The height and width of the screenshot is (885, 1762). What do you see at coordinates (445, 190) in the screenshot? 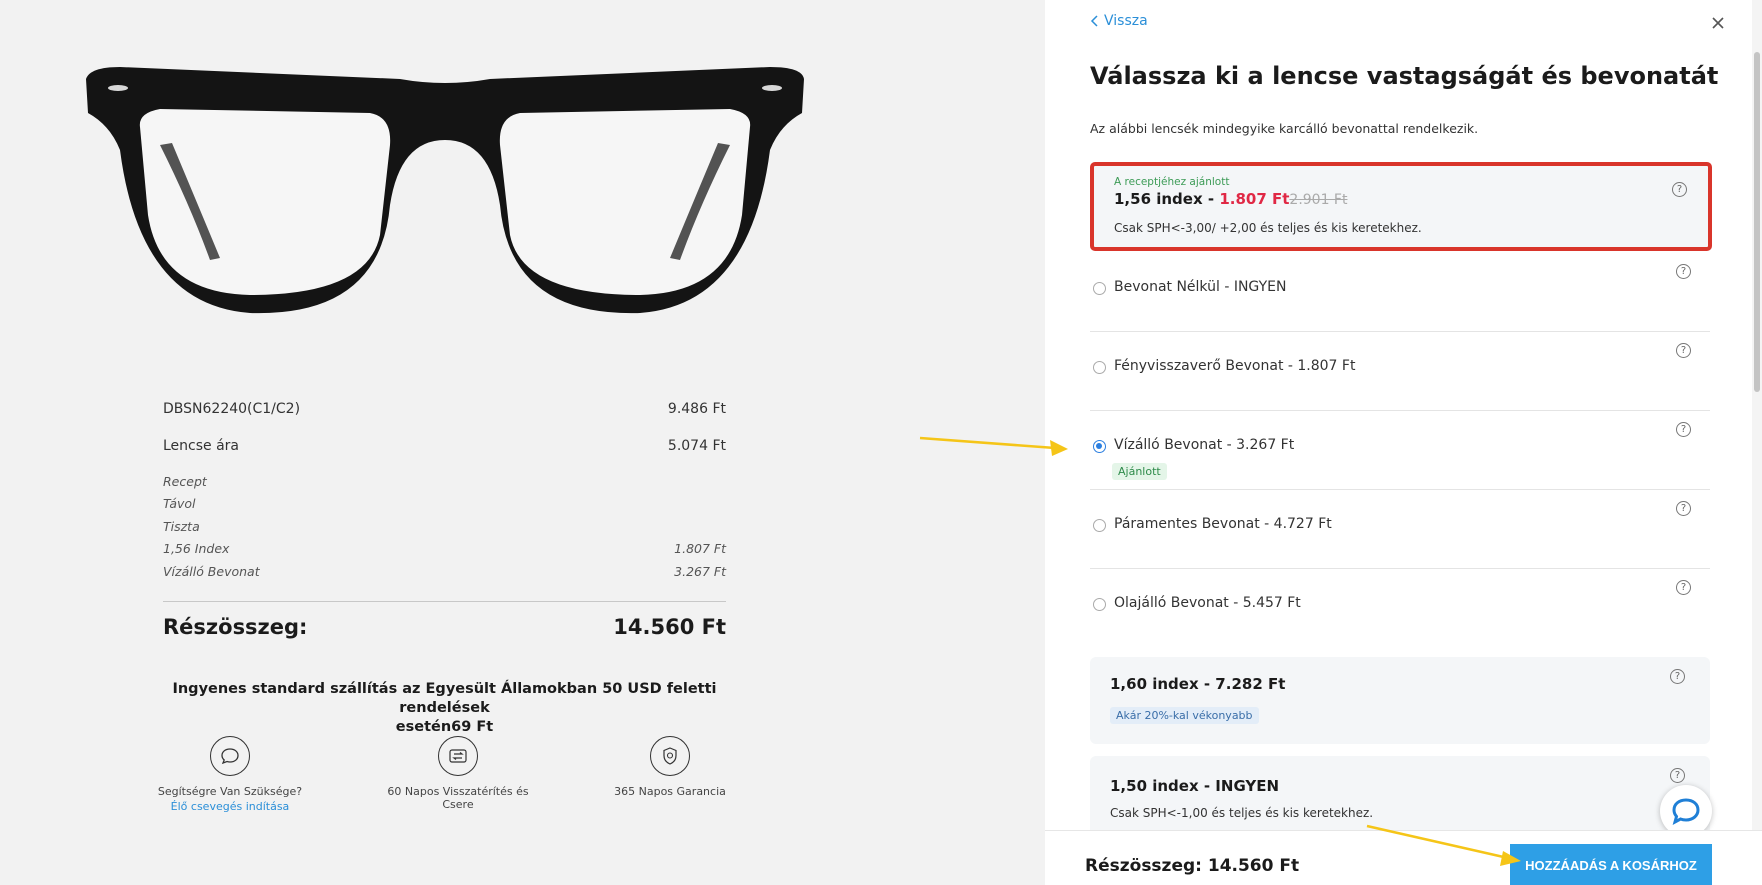
I see `eyeglasses-image` at bounding box center [445, 190].